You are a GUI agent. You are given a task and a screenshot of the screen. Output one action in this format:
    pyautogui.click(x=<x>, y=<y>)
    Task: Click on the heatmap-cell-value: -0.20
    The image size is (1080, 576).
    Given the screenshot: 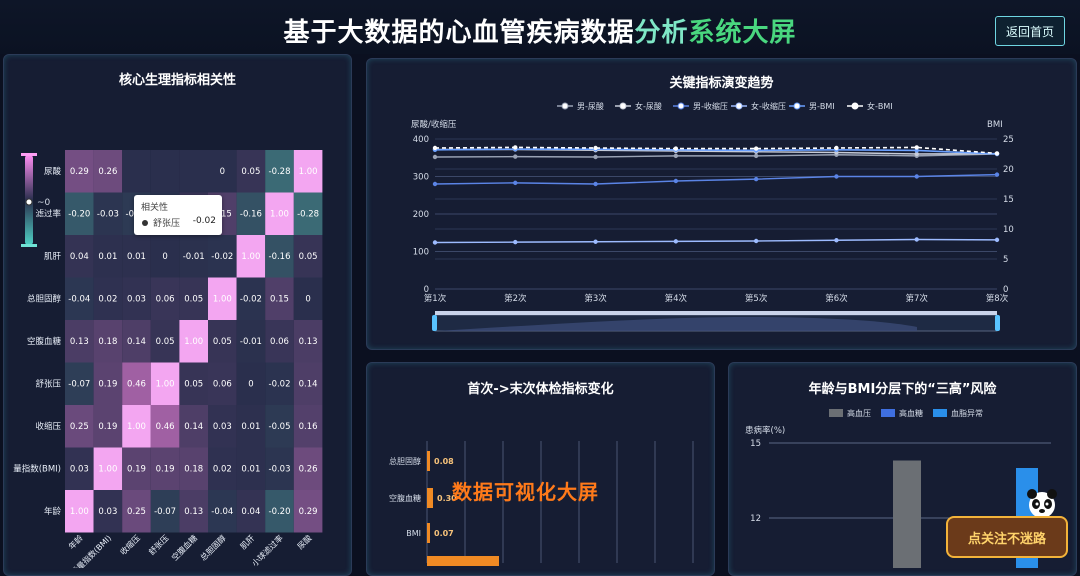 What is the action you would take?
    pyautogui.click(x=79, y=214)
    